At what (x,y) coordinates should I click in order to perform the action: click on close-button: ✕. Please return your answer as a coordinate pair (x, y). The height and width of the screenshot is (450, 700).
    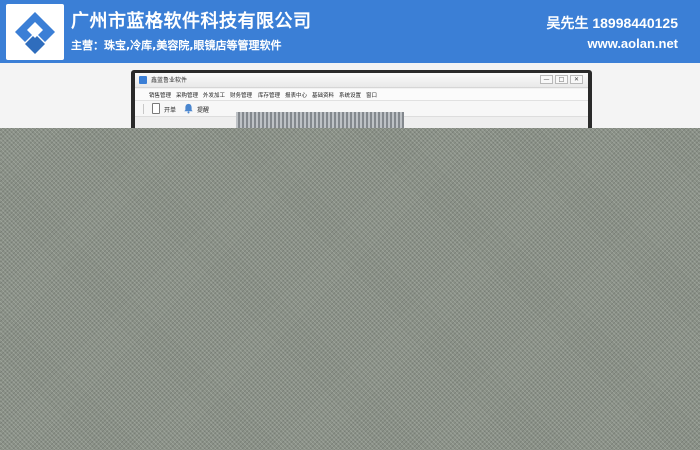
    Looking at the image, I should click on (576, 79).